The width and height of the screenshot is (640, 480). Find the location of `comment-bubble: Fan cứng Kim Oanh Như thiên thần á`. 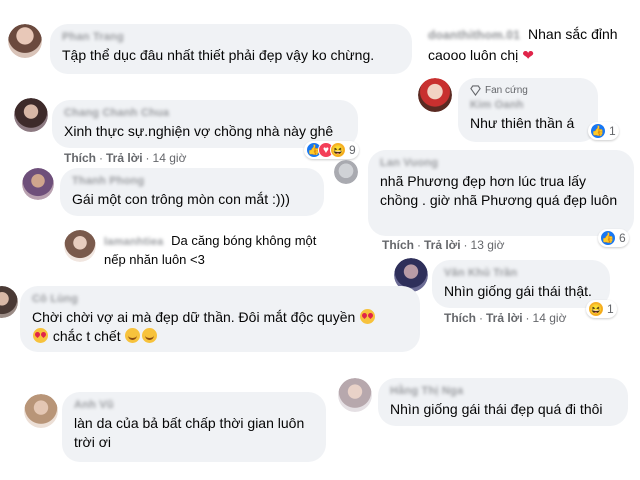

comment-bubble: Fan cứng Kim Oanh Như thiên thần á is located at coordinates (528, 110).